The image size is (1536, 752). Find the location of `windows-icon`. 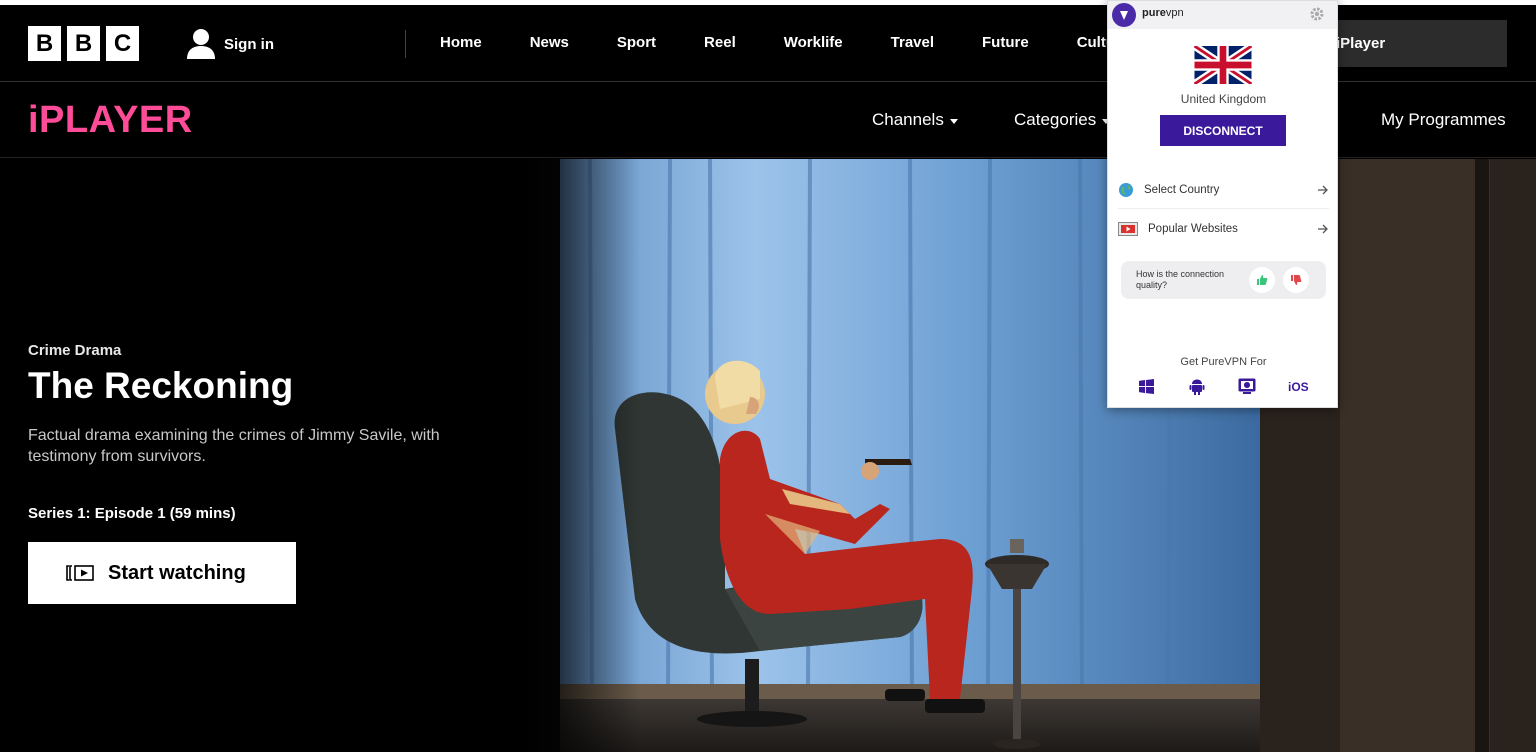

windows-icon is located at coordinates (1146, 386).